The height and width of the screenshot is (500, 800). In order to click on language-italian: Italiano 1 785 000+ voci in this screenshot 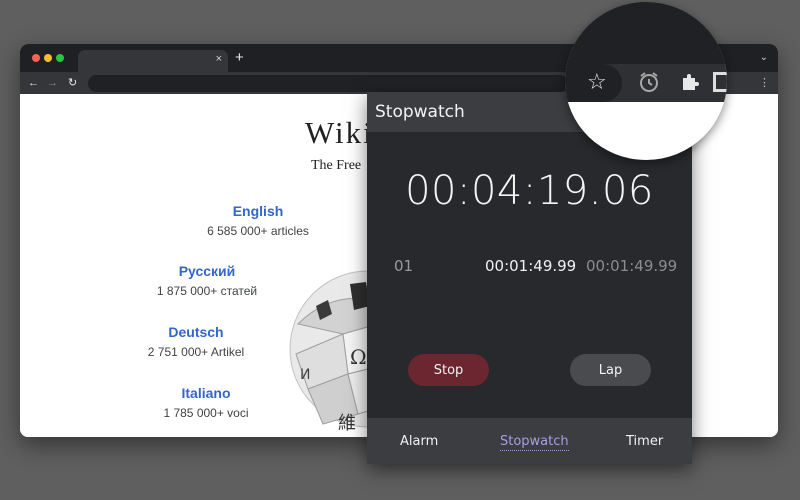, I will do `click(206, 402)`.